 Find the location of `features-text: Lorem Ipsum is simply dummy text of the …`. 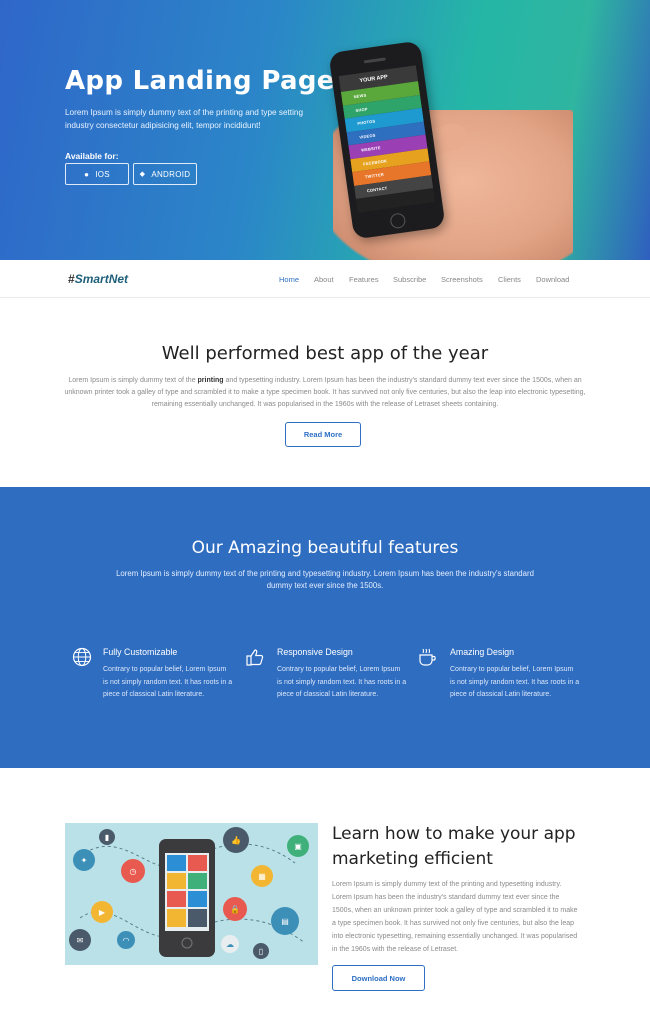

features-text: Lorem Ipsum is simply dummy text of the … is located at coordinates (325, 580).